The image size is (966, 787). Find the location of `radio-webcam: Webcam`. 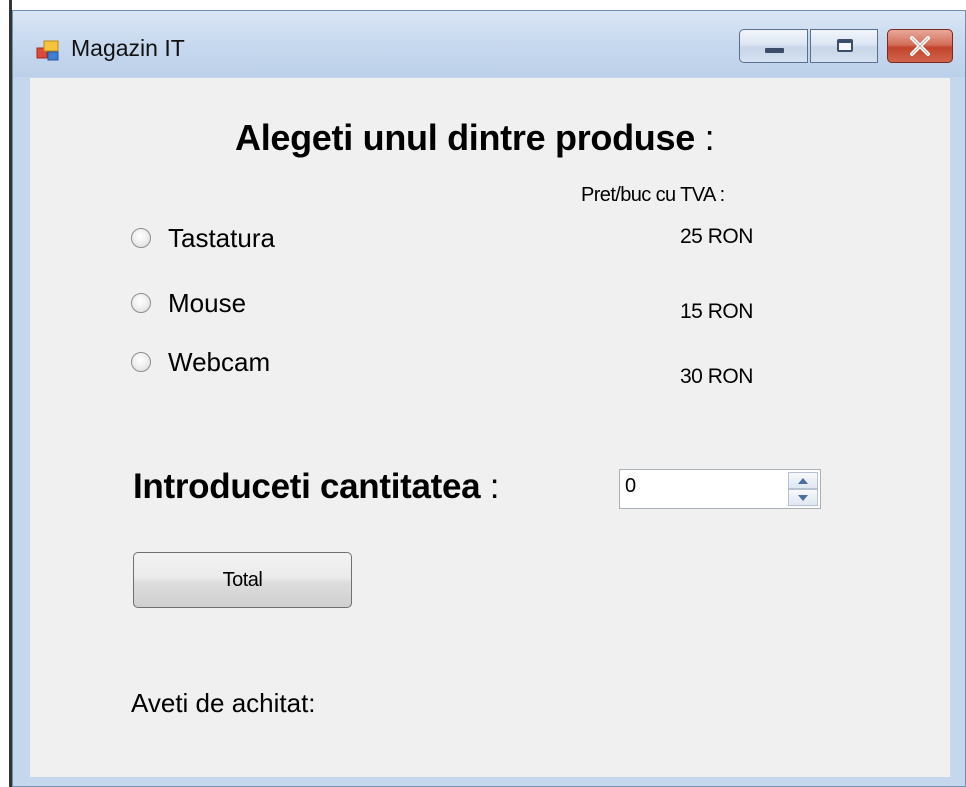

radio-webcam: Webcam is located at coordinates (200, 362).